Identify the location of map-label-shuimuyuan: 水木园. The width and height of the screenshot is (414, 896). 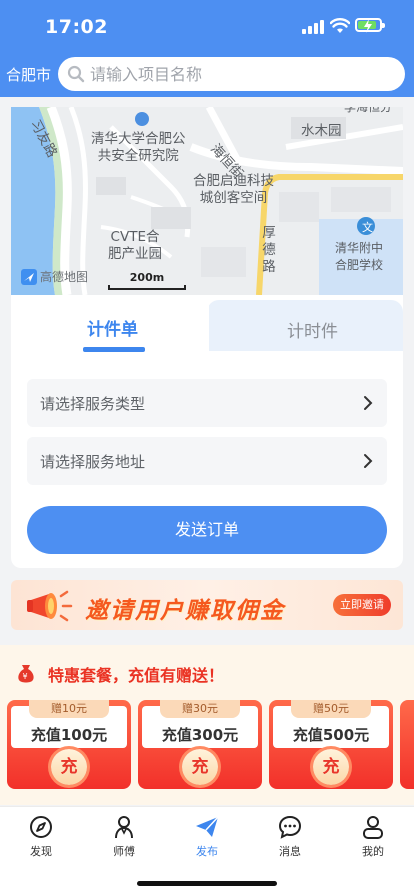
(321, 131).